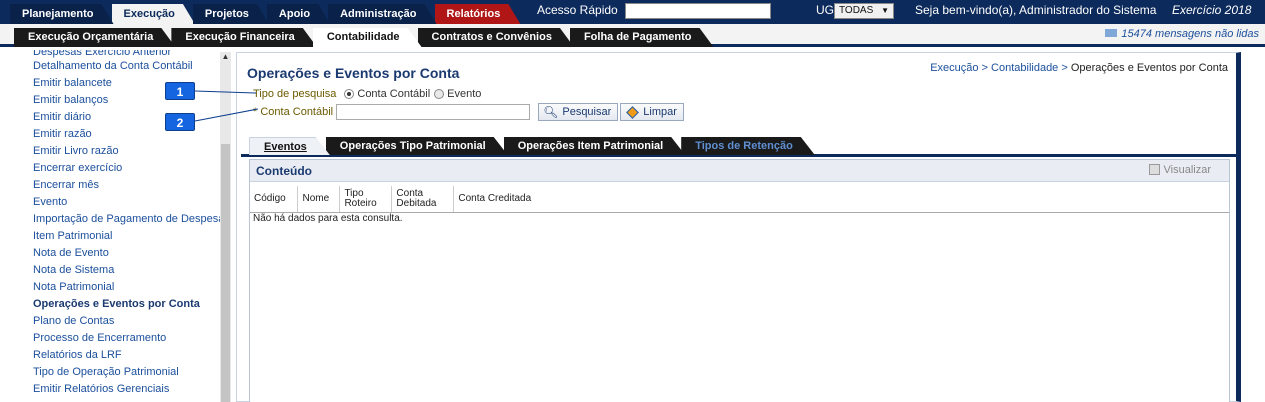 This screenshot has height=402, width=1265. Describe the element at coordinates (131, 168) in the screenshot. I see `sidebar-item: Encerrar exercício` at that location.